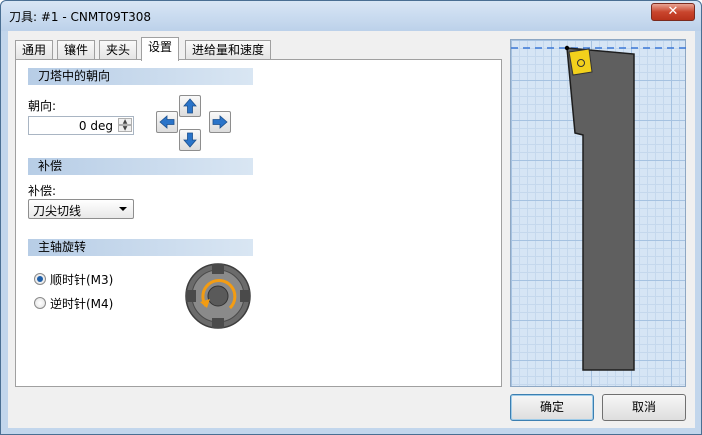 This screenshot has height=435, width=702. I want to click on orientation-header: 刀塔中的朝向, so click(140, 76).